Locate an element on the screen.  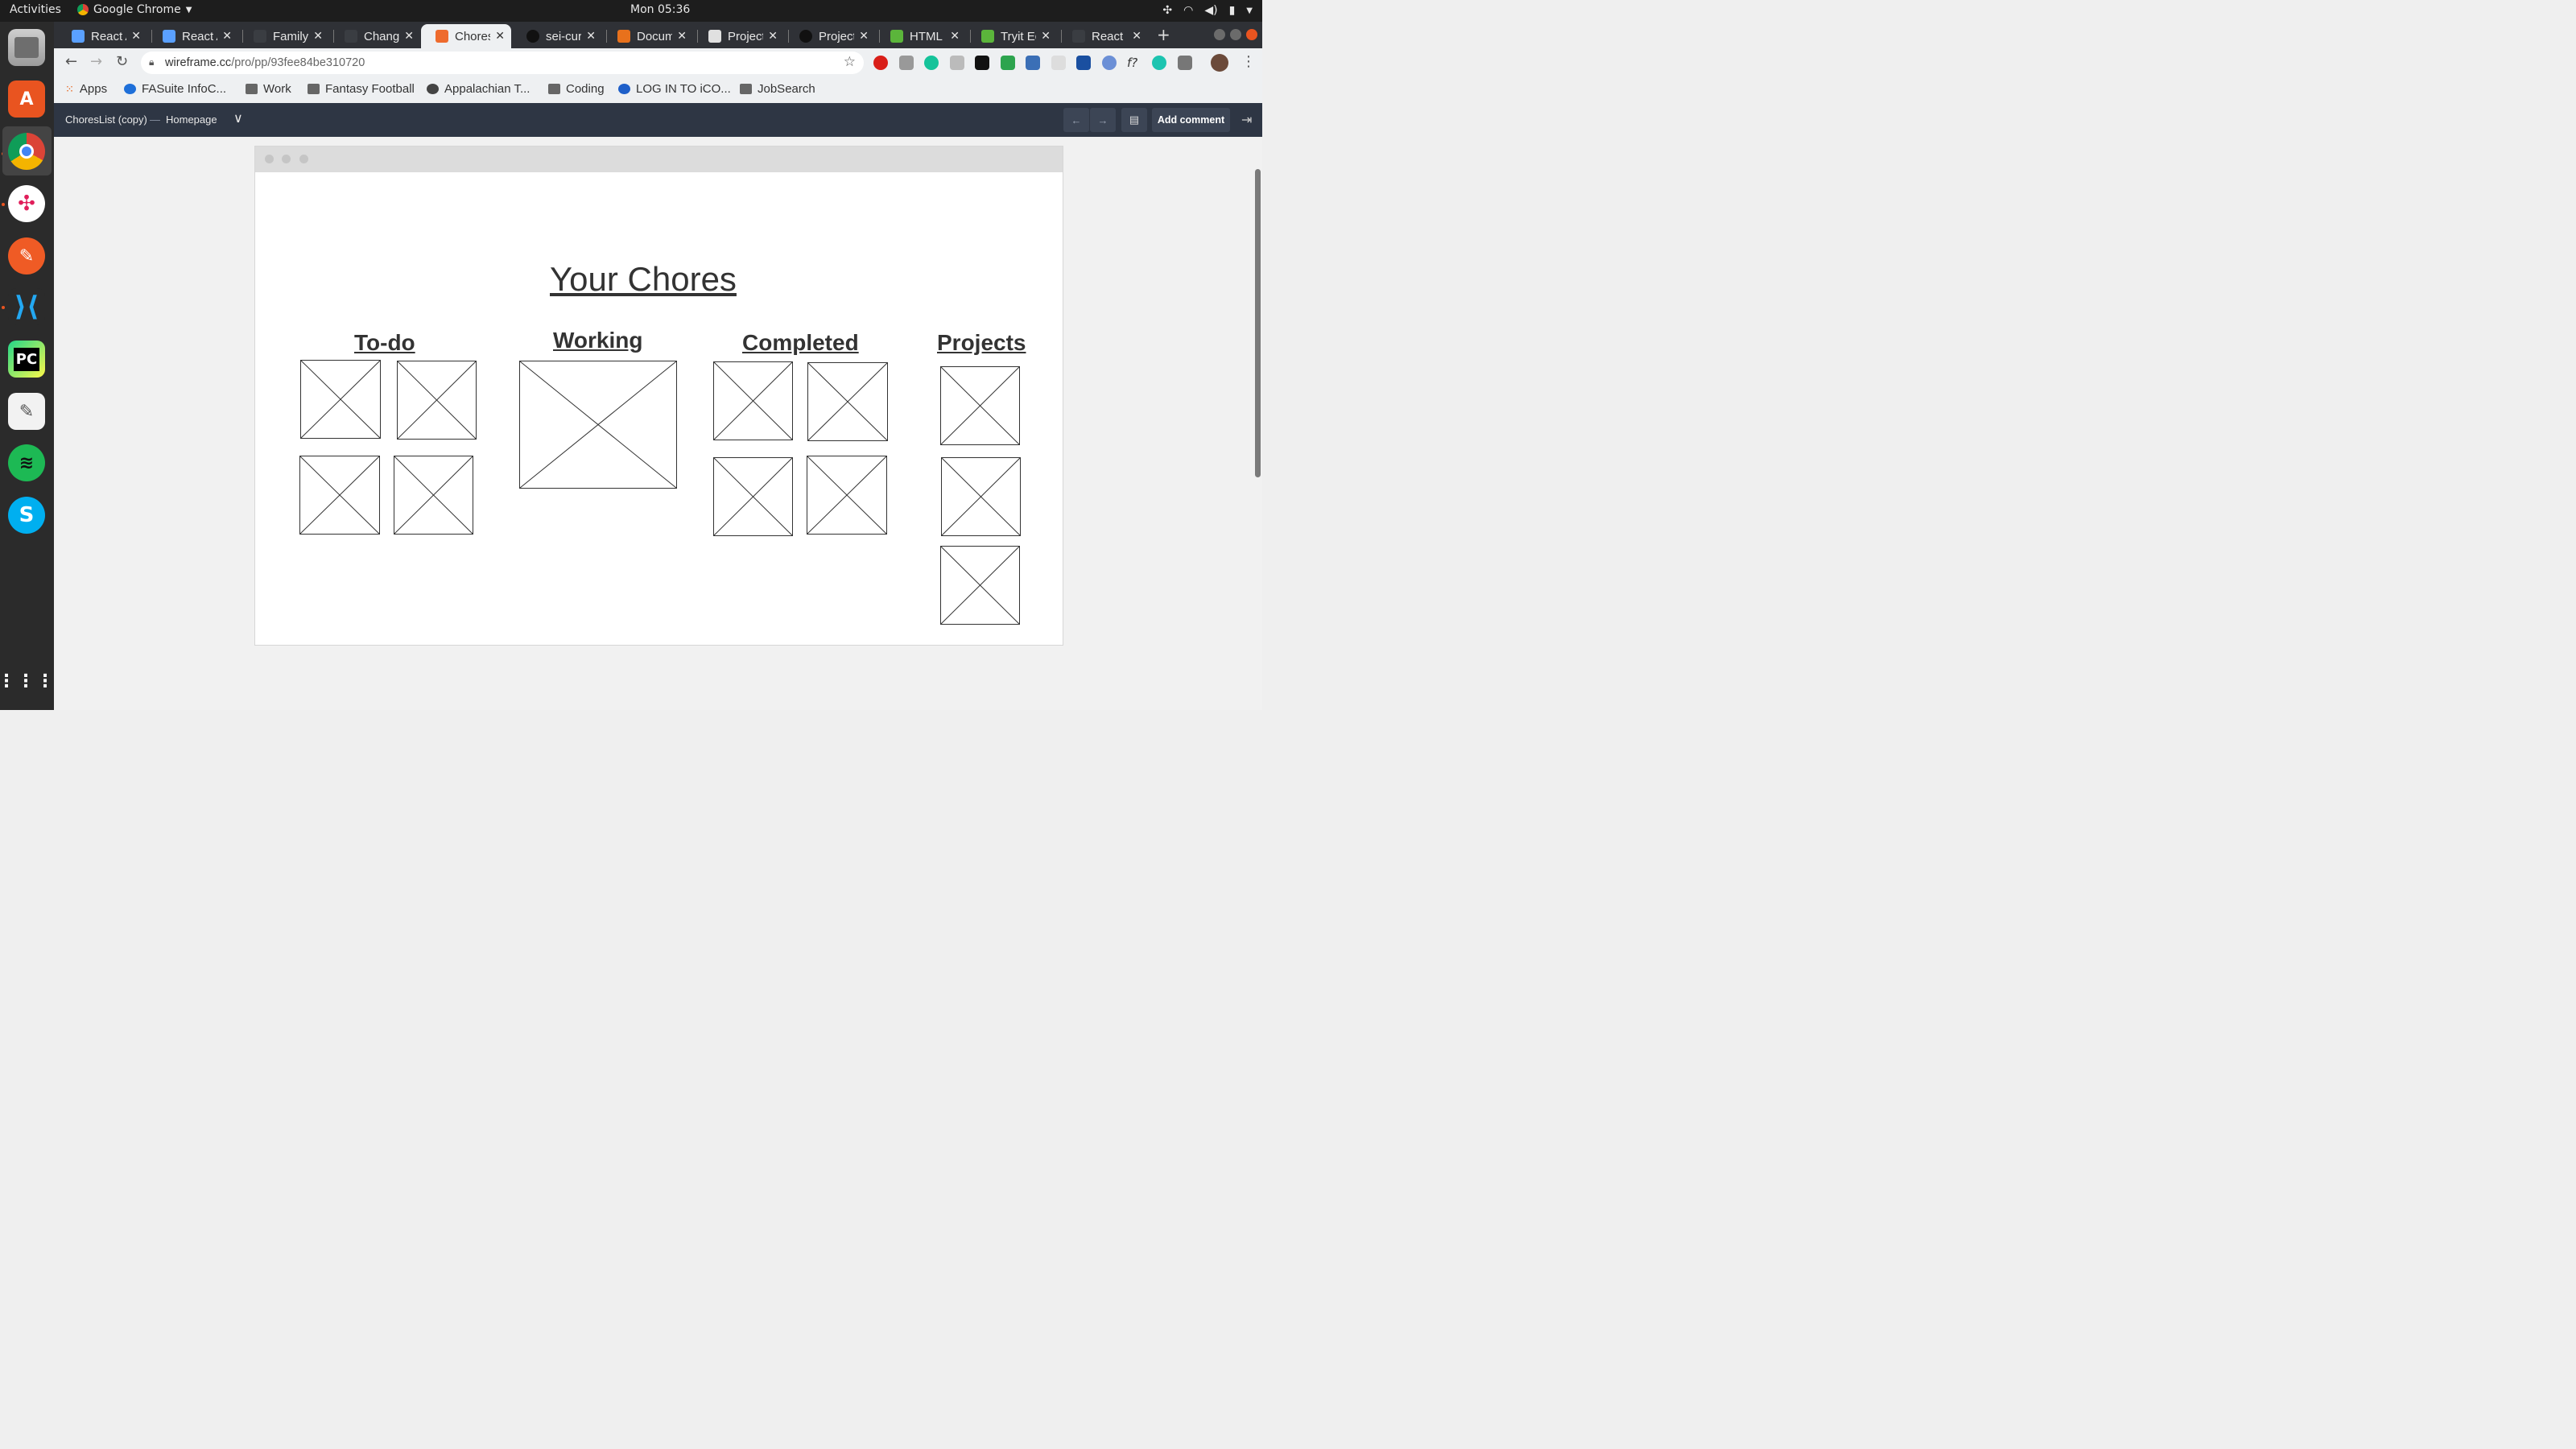
pycharm-icon: PC is located at coordinates (26, 359).